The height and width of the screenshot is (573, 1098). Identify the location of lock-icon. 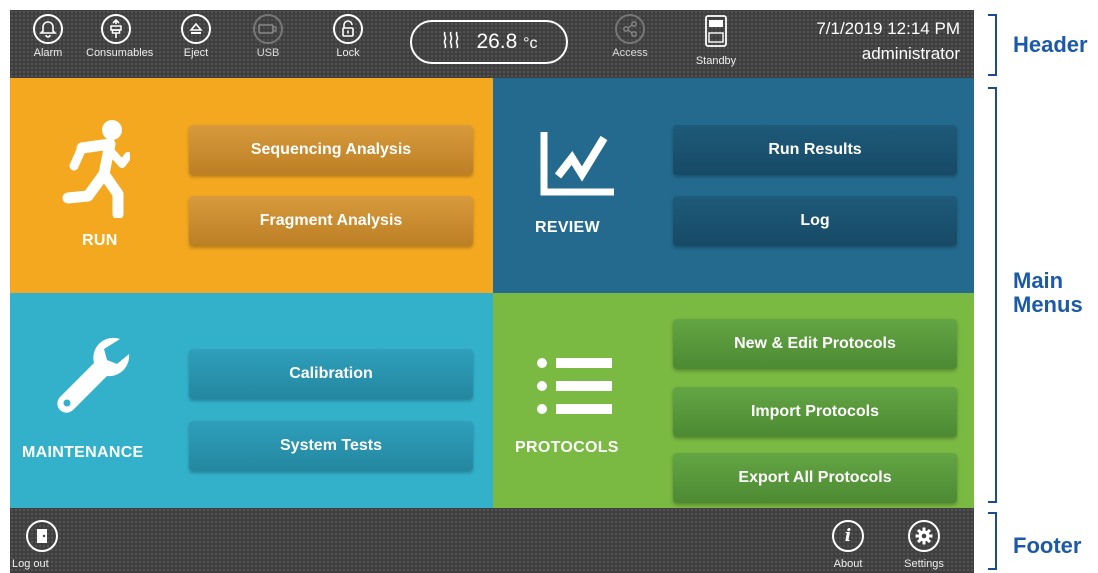
(348, 29).